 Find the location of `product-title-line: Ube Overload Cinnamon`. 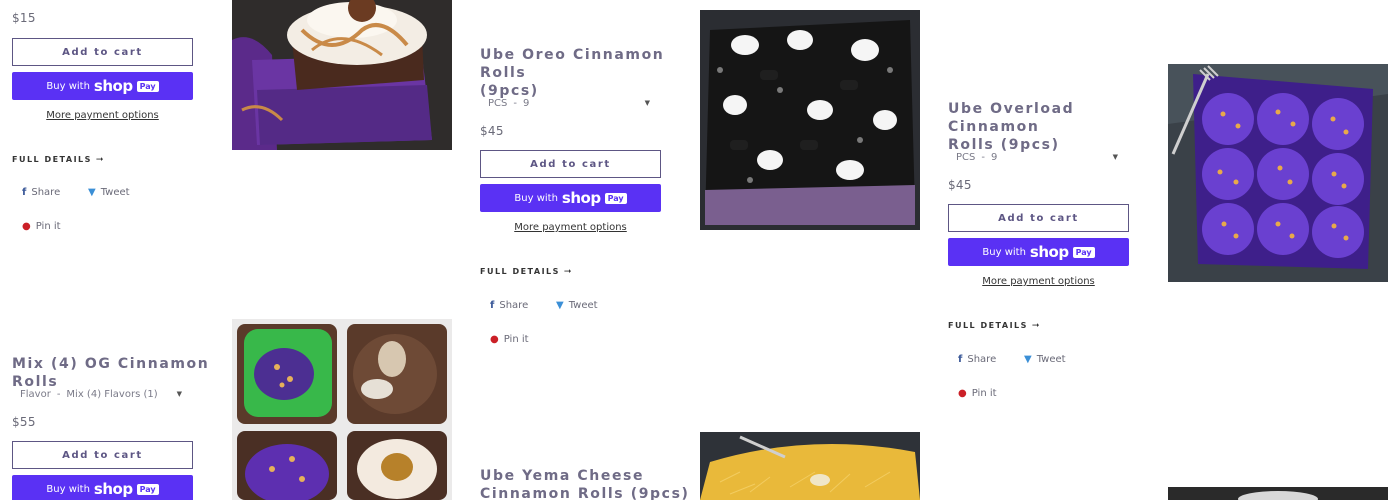

product-title-line: Ube Overload Cinnamon is located at coordinates (1011, 118).